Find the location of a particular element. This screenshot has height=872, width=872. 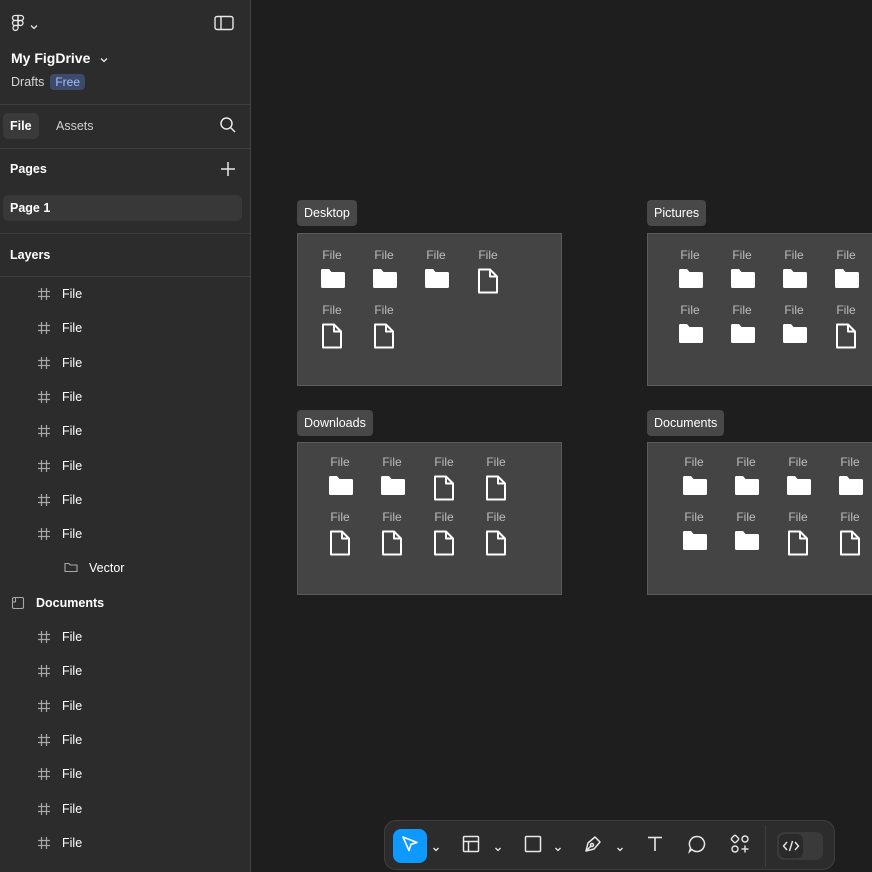

toggle-sidebar-icon is located at coordinates (224, 23).